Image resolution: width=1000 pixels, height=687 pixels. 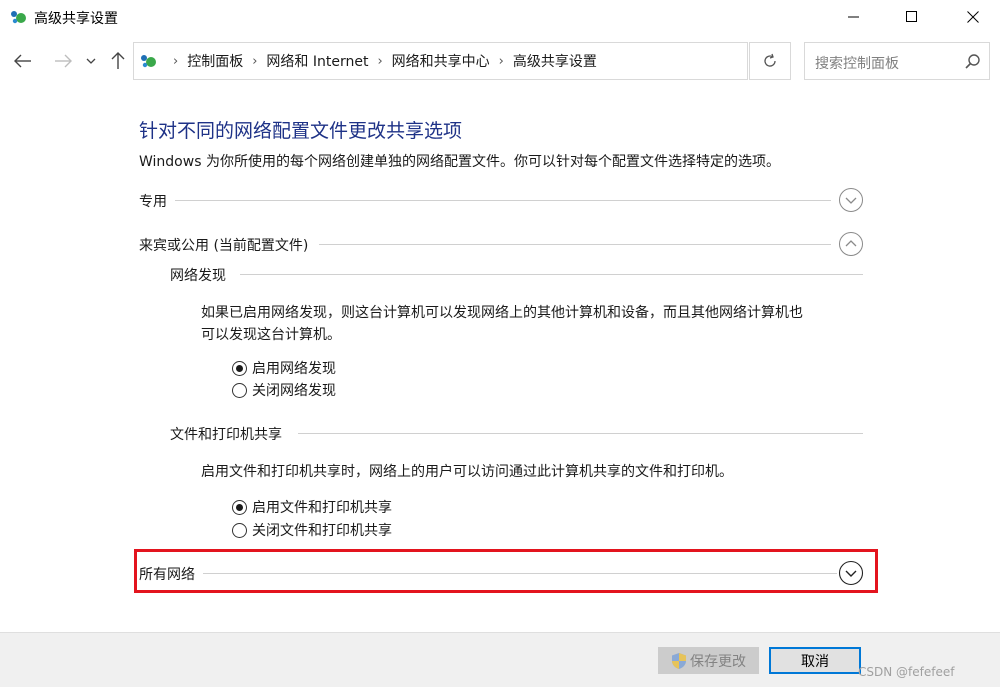 I want to click on forward-button, so click(x=63, y=61).